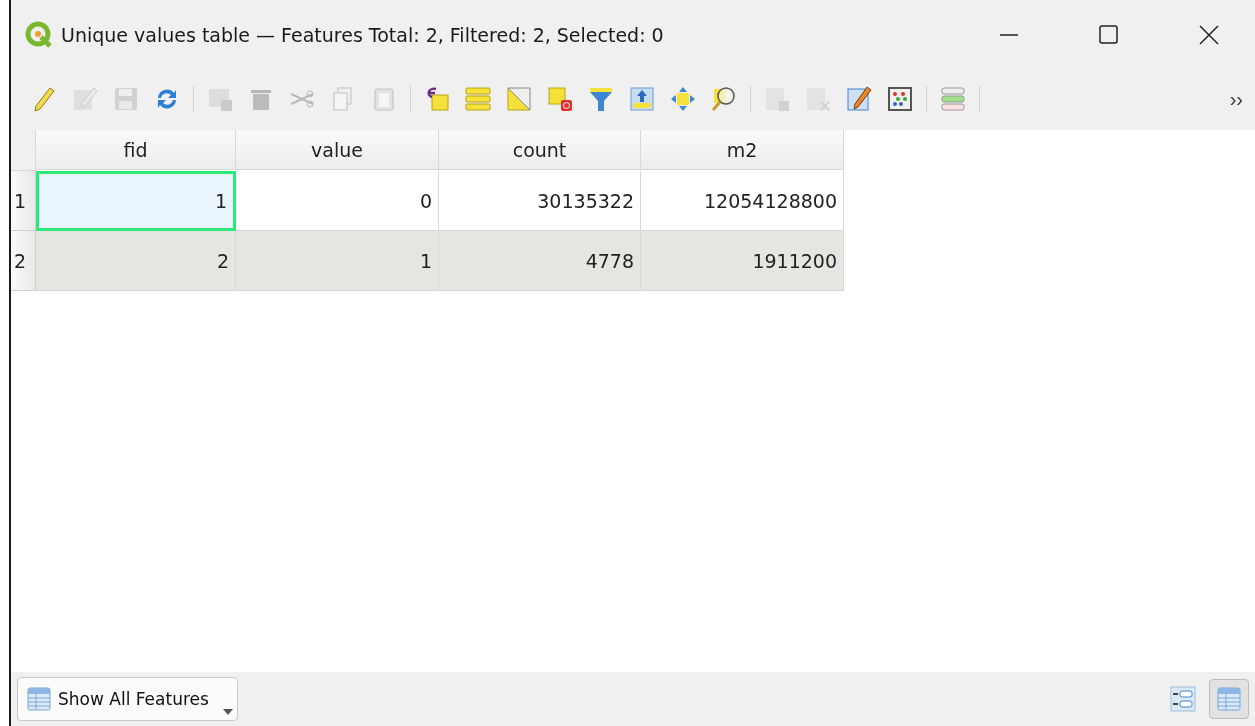  Describe the element at coordinates (136, 261) in the screenshot. I see `table-cell: 2` at that location.